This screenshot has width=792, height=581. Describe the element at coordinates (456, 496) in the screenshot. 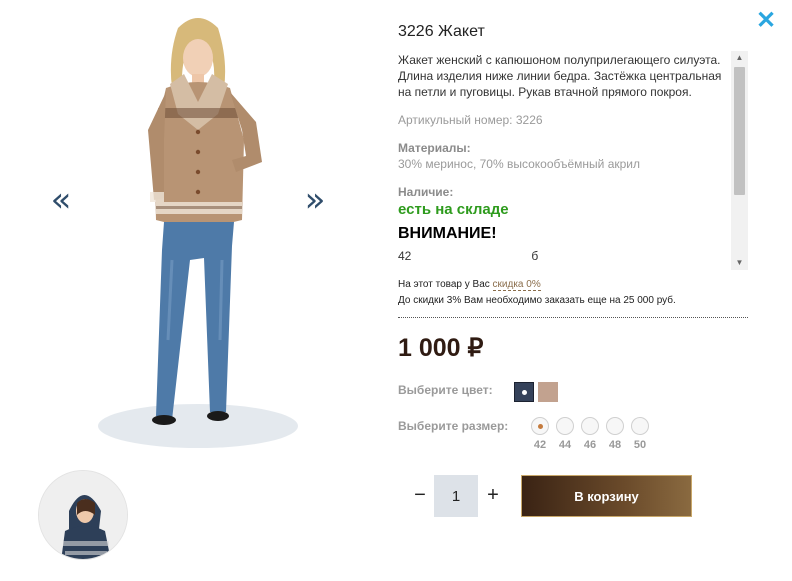

I see `quantity-input` at that location.